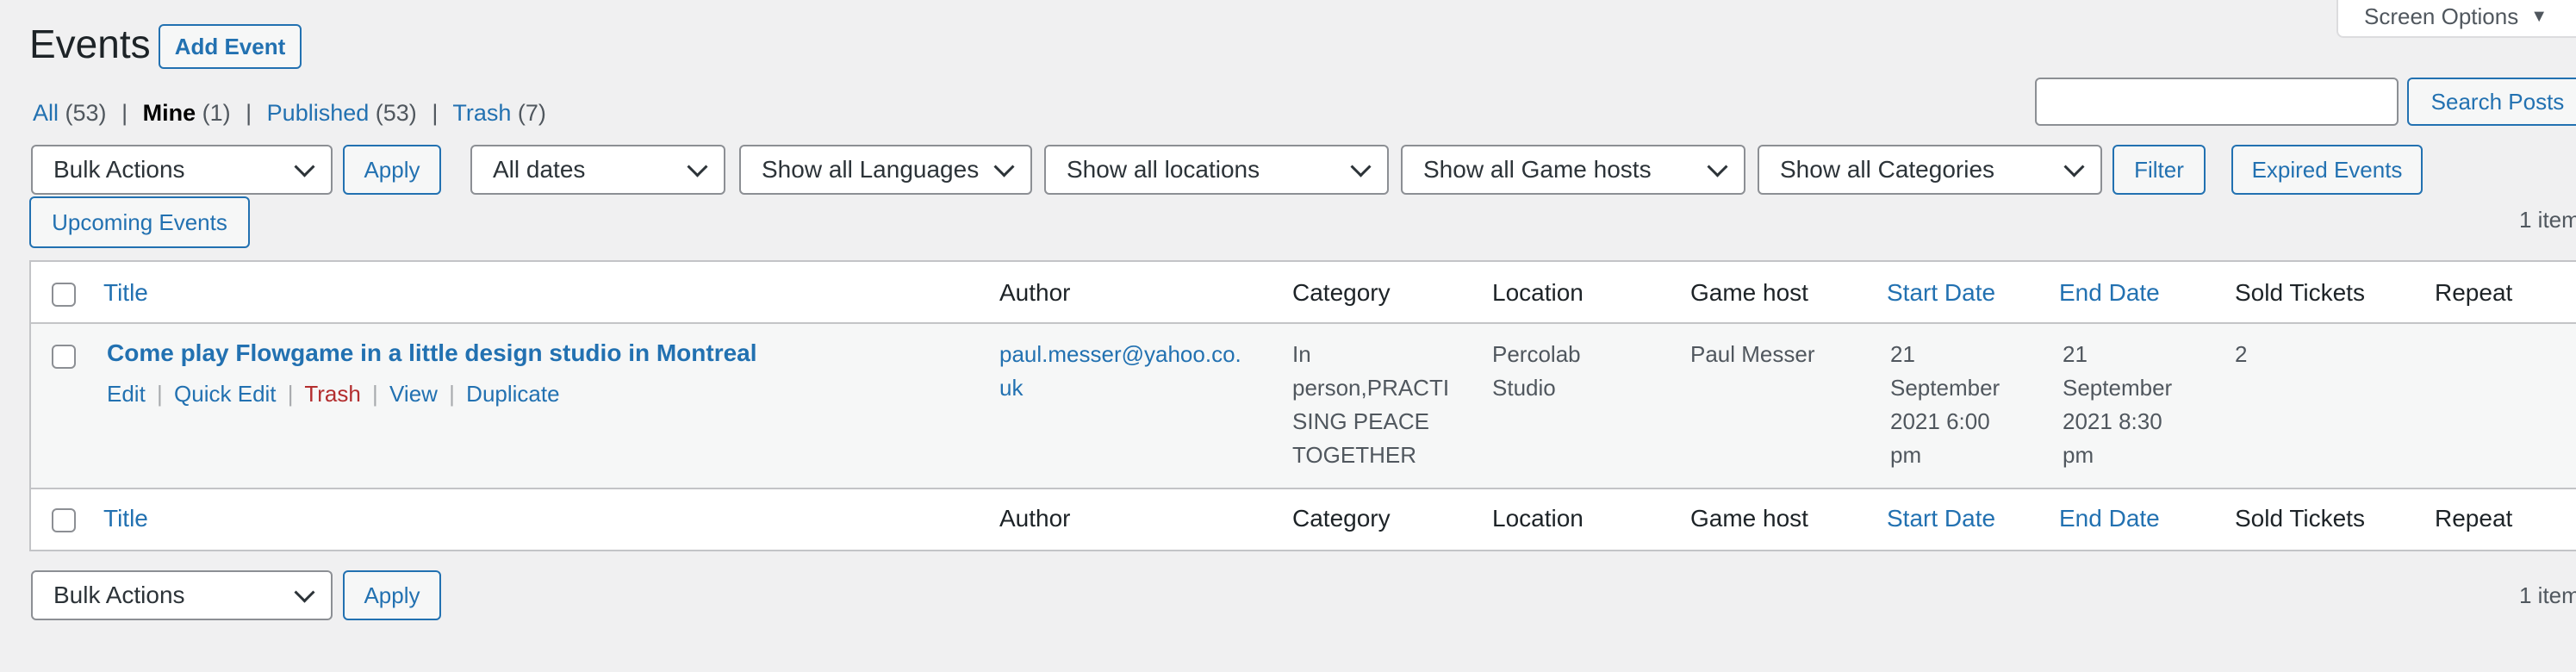  Describe the element at coordinates (540, 170) in the screenshot. I see `dates-value: All dates` at that location.